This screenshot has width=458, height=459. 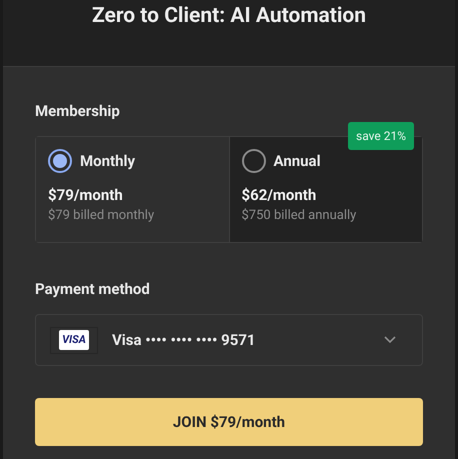 What do you see at coordinates (229, 16) in the screenshot?
I see `dialog-title: Zero to Client: AI Automation` at bounding box center [229, 16].